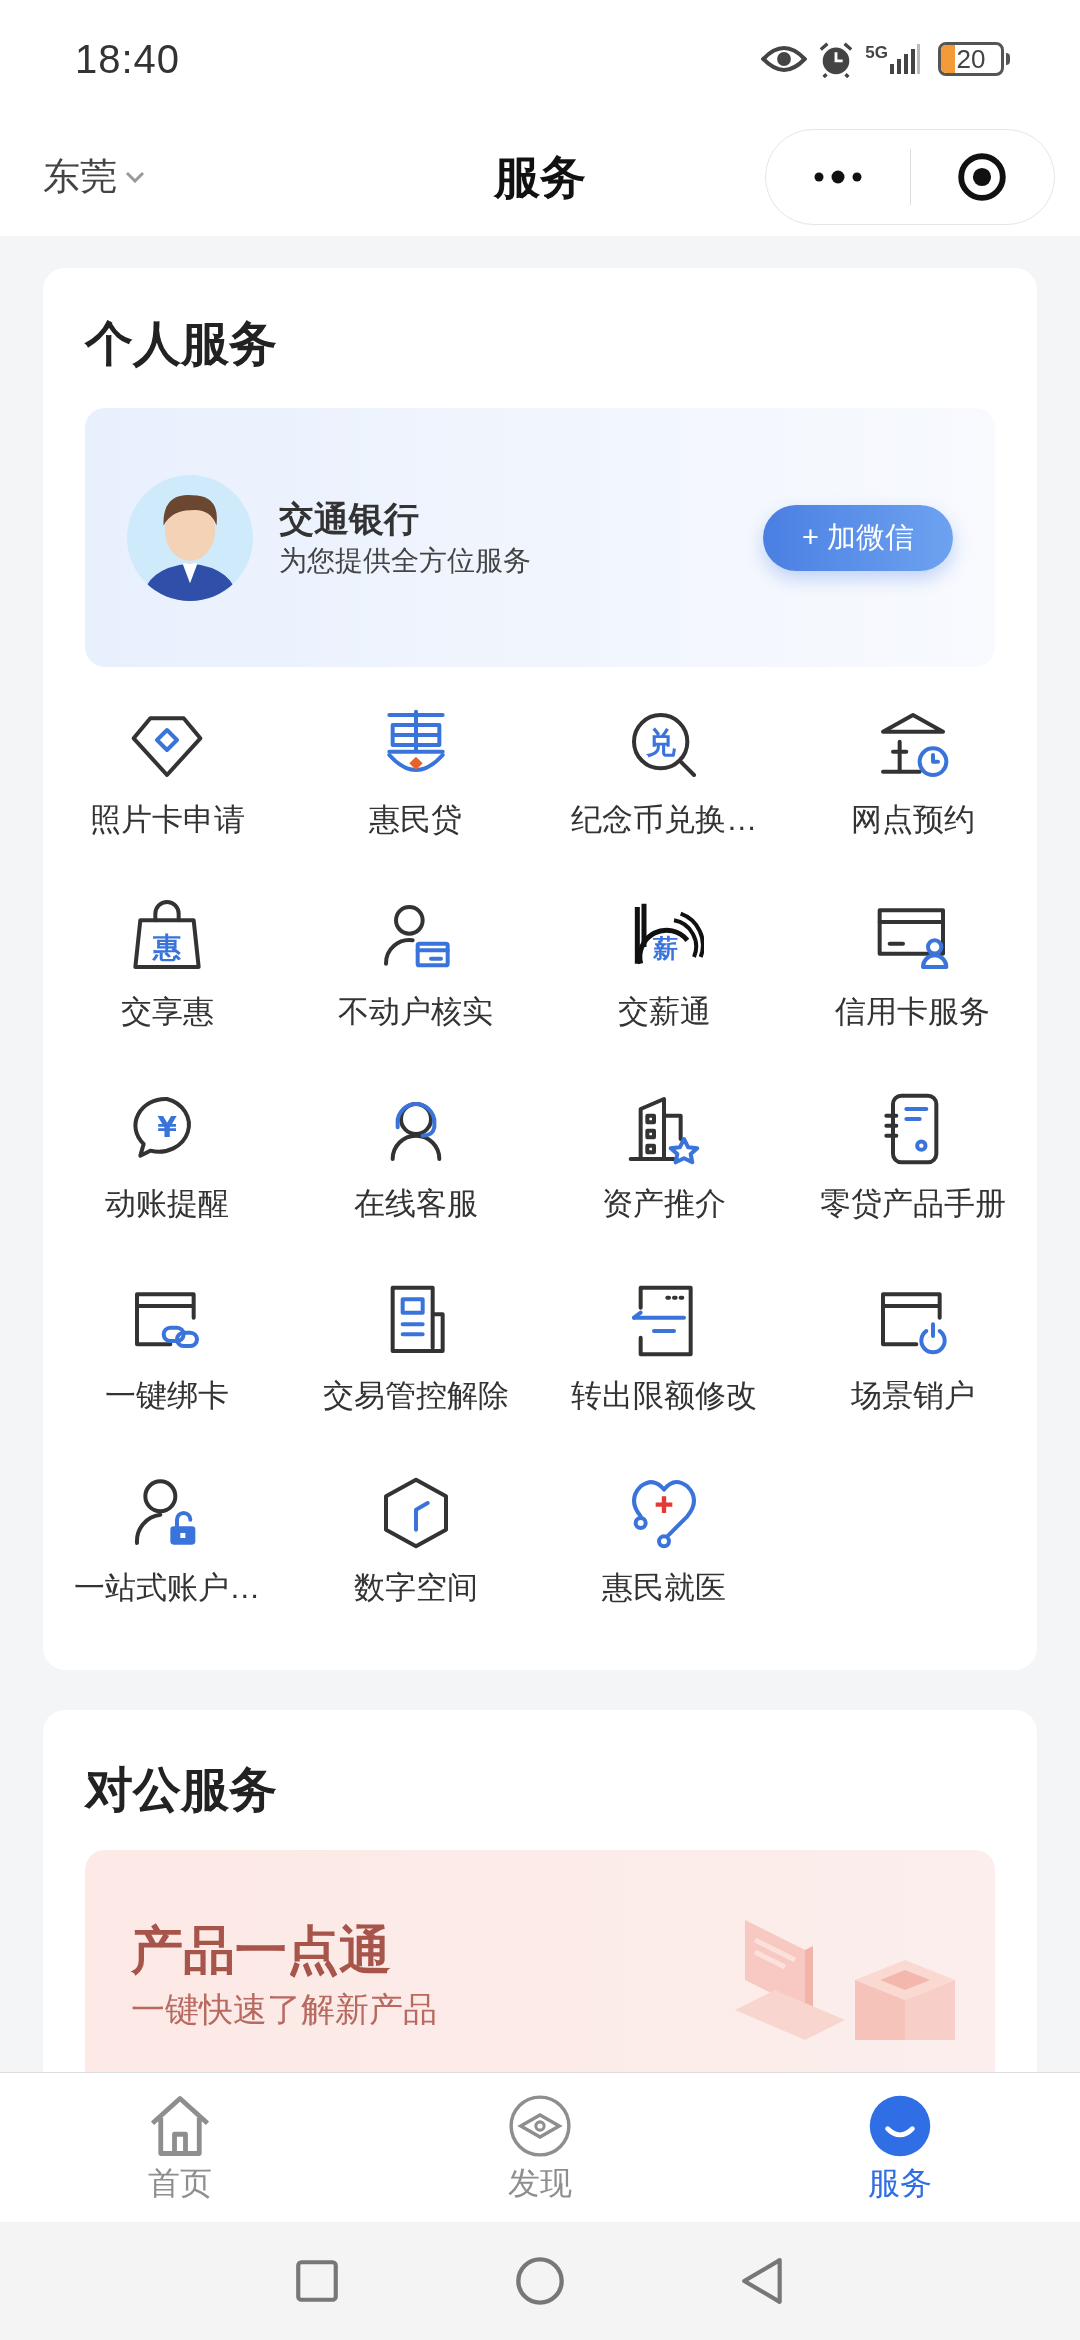 The height and width of the screenshot is (2340, 1080). Describe the element at coordinates (349, 518) in the screenshot. I see `bank-name: 交通银行` at that location.